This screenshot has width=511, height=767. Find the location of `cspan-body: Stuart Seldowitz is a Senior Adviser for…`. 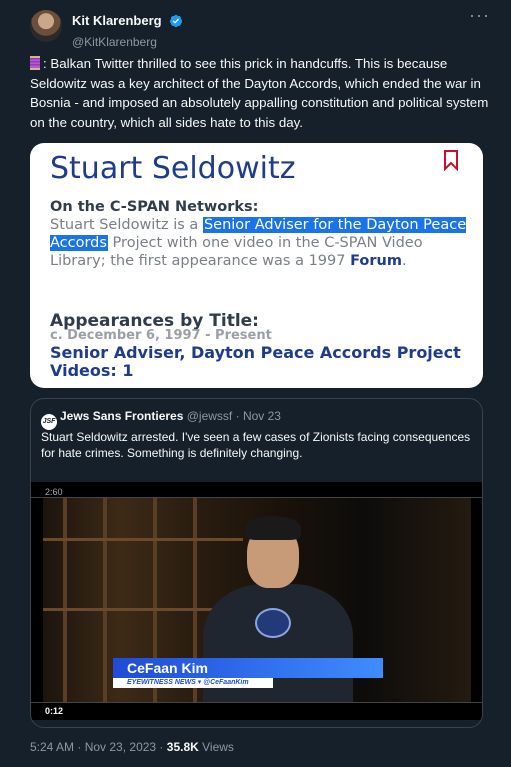

cspan-body: Stuart Seldowitz is a Senior Adviser for… is located at coordinates (260, 243).